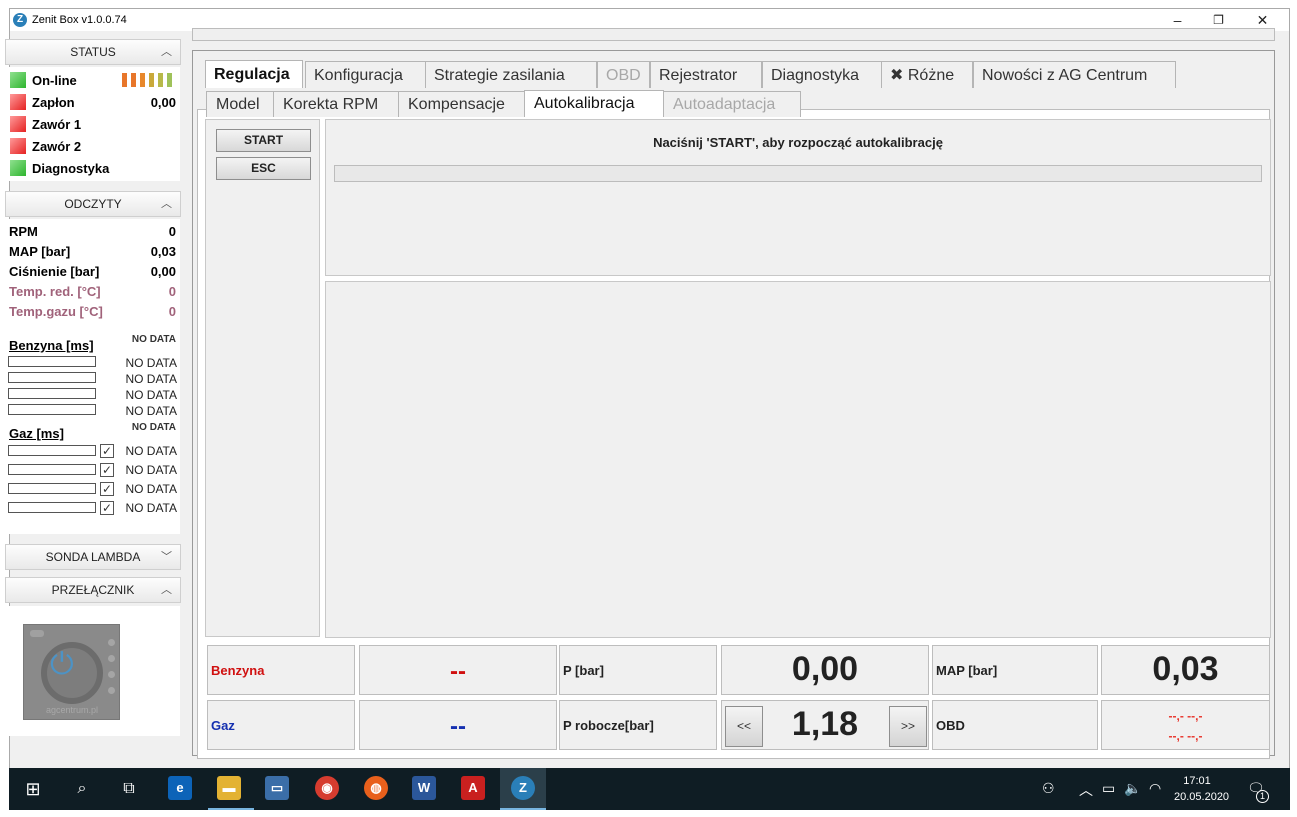 Image resolution: width=1297 pixels, height=817 pixels. Describe the element at coordinates (93, 271) in the screenshot. I see `reading-pressure: Ciśnienie [bar] 0,00` at that location.